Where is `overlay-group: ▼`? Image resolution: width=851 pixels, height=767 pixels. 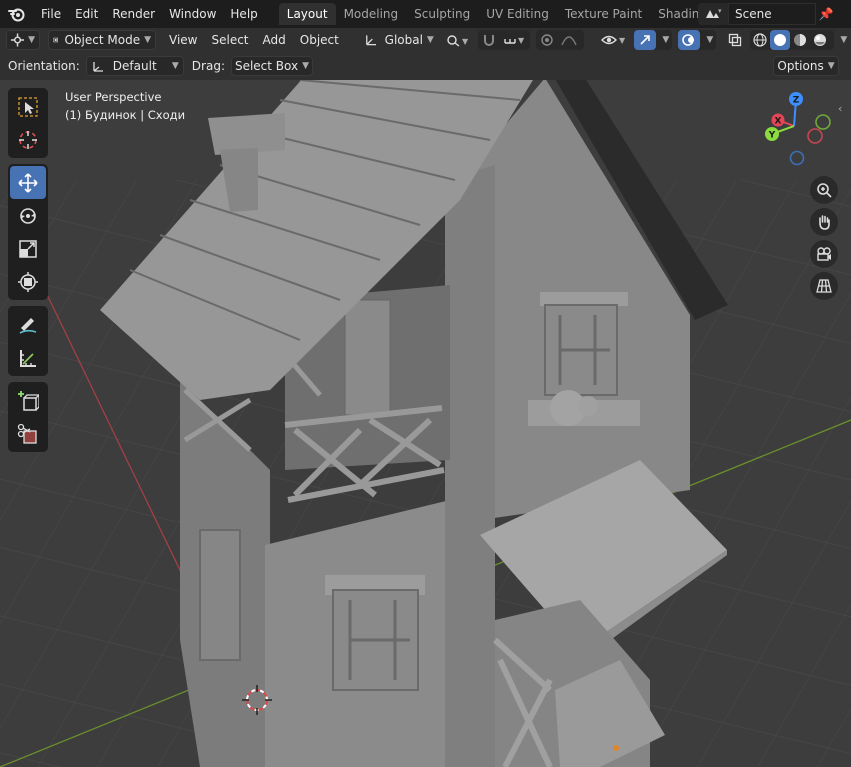
overlay-group: ▼ is located at coordinates (696, 40).